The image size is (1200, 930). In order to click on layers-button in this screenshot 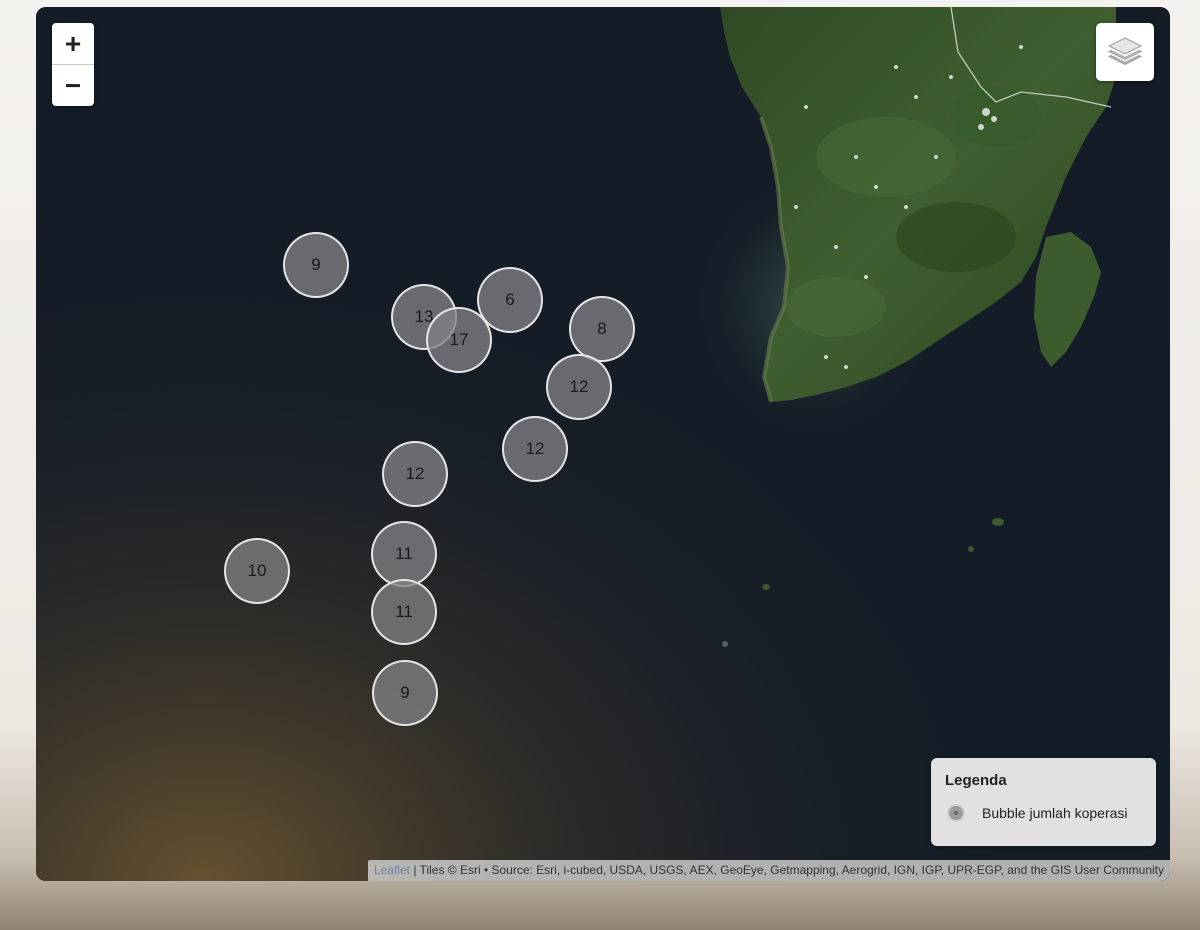, I will do `click(1125, 52)`.